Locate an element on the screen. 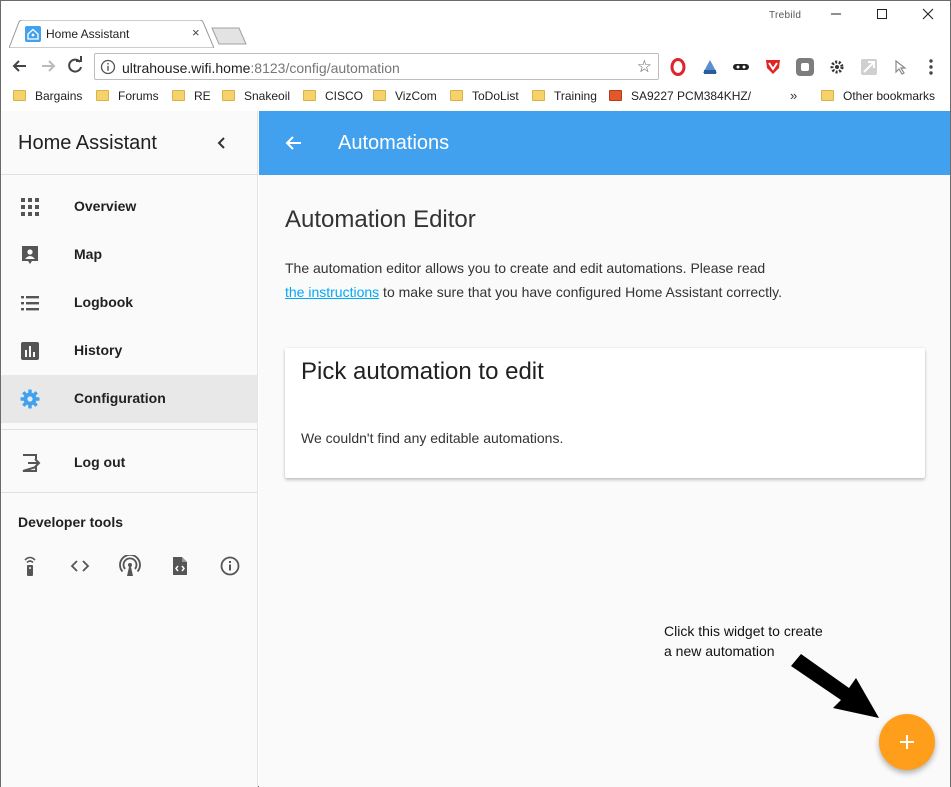 The width and height of the screenshot is (951, 787). sky-icon is located at coordinates (710, 67).